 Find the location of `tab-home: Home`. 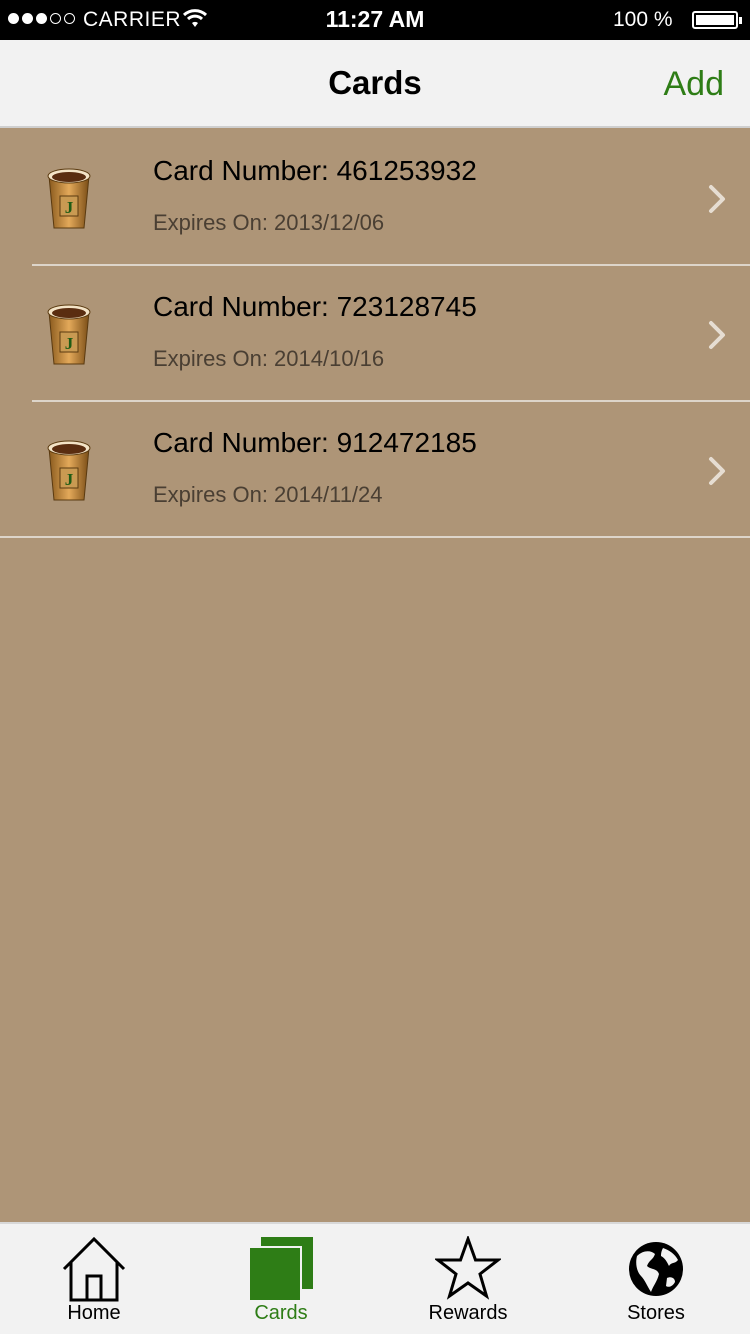

tab-home: Home is located at coordinates (94, 1279).